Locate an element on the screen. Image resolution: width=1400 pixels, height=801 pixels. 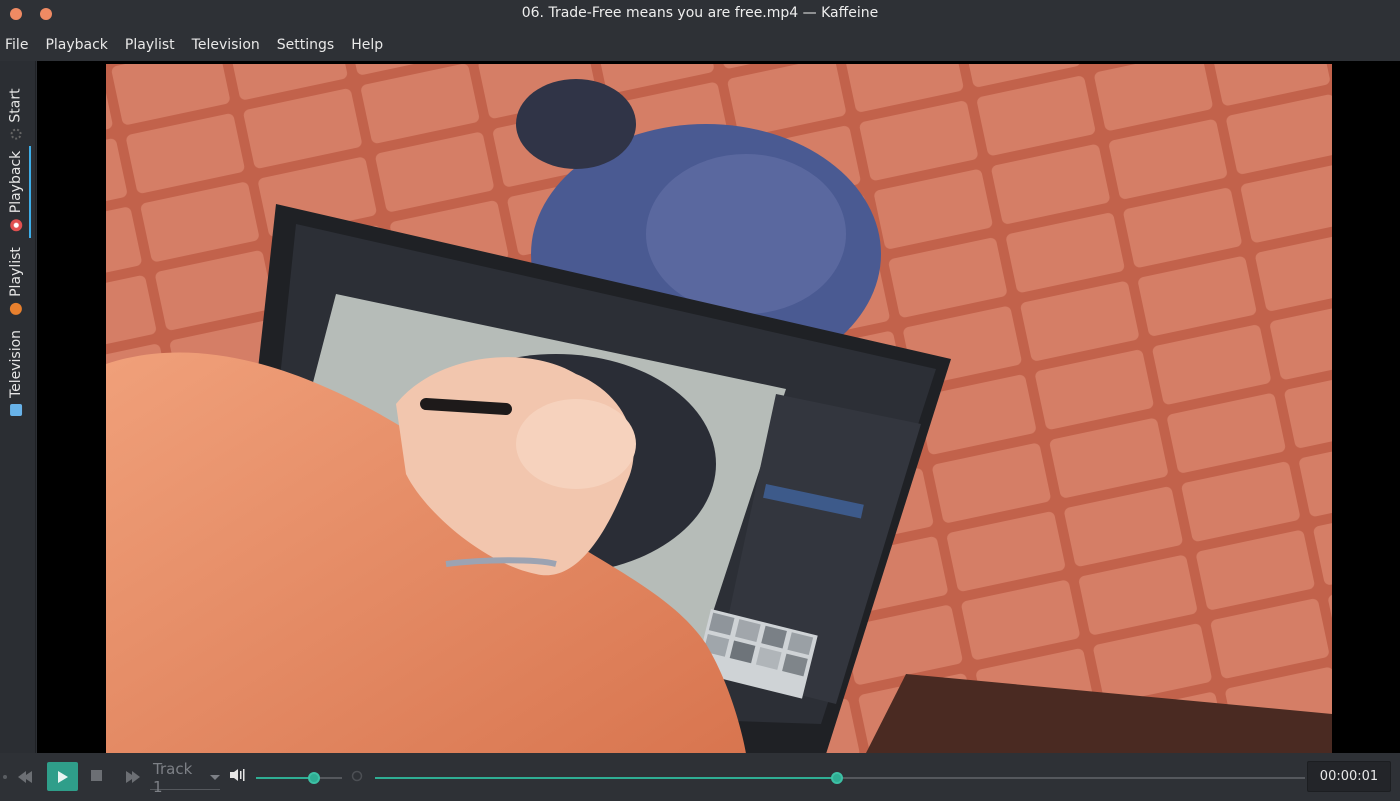
seek-slider is located at coordinates (840, 778).